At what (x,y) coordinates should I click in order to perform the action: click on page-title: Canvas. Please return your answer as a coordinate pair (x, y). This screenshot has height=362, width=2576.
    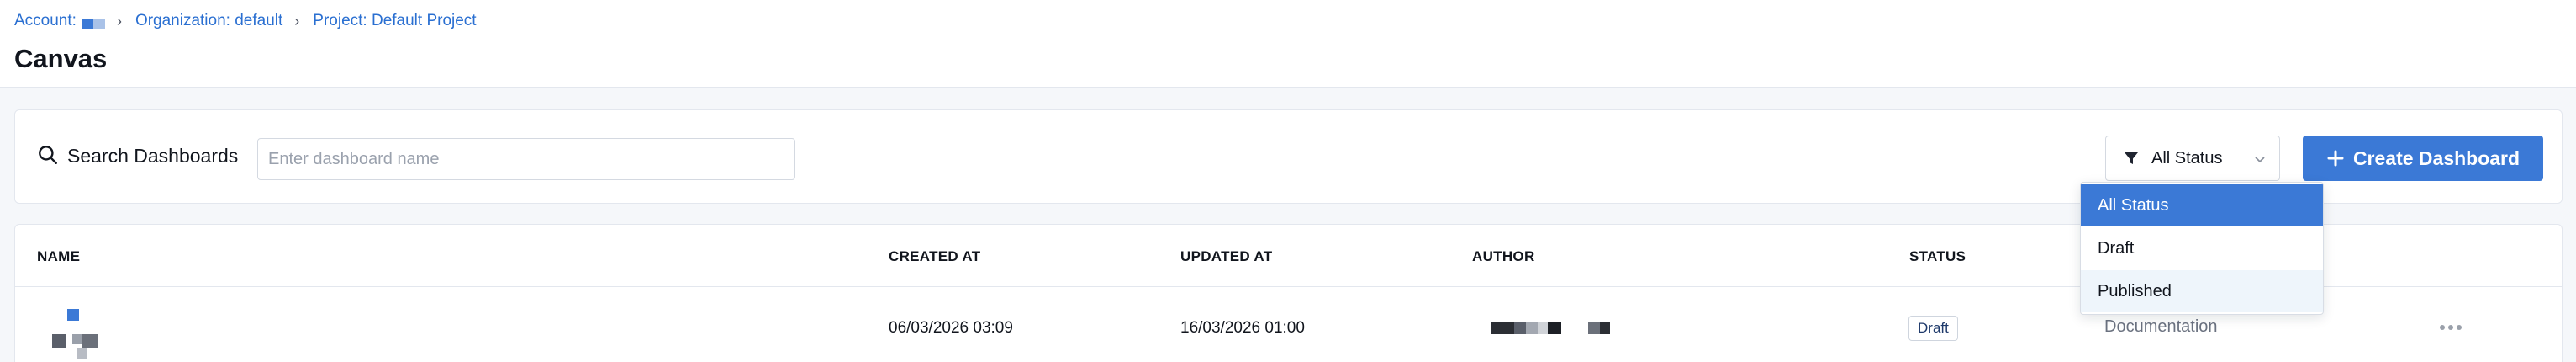
    Looking at the image, I should click on (61, 58).